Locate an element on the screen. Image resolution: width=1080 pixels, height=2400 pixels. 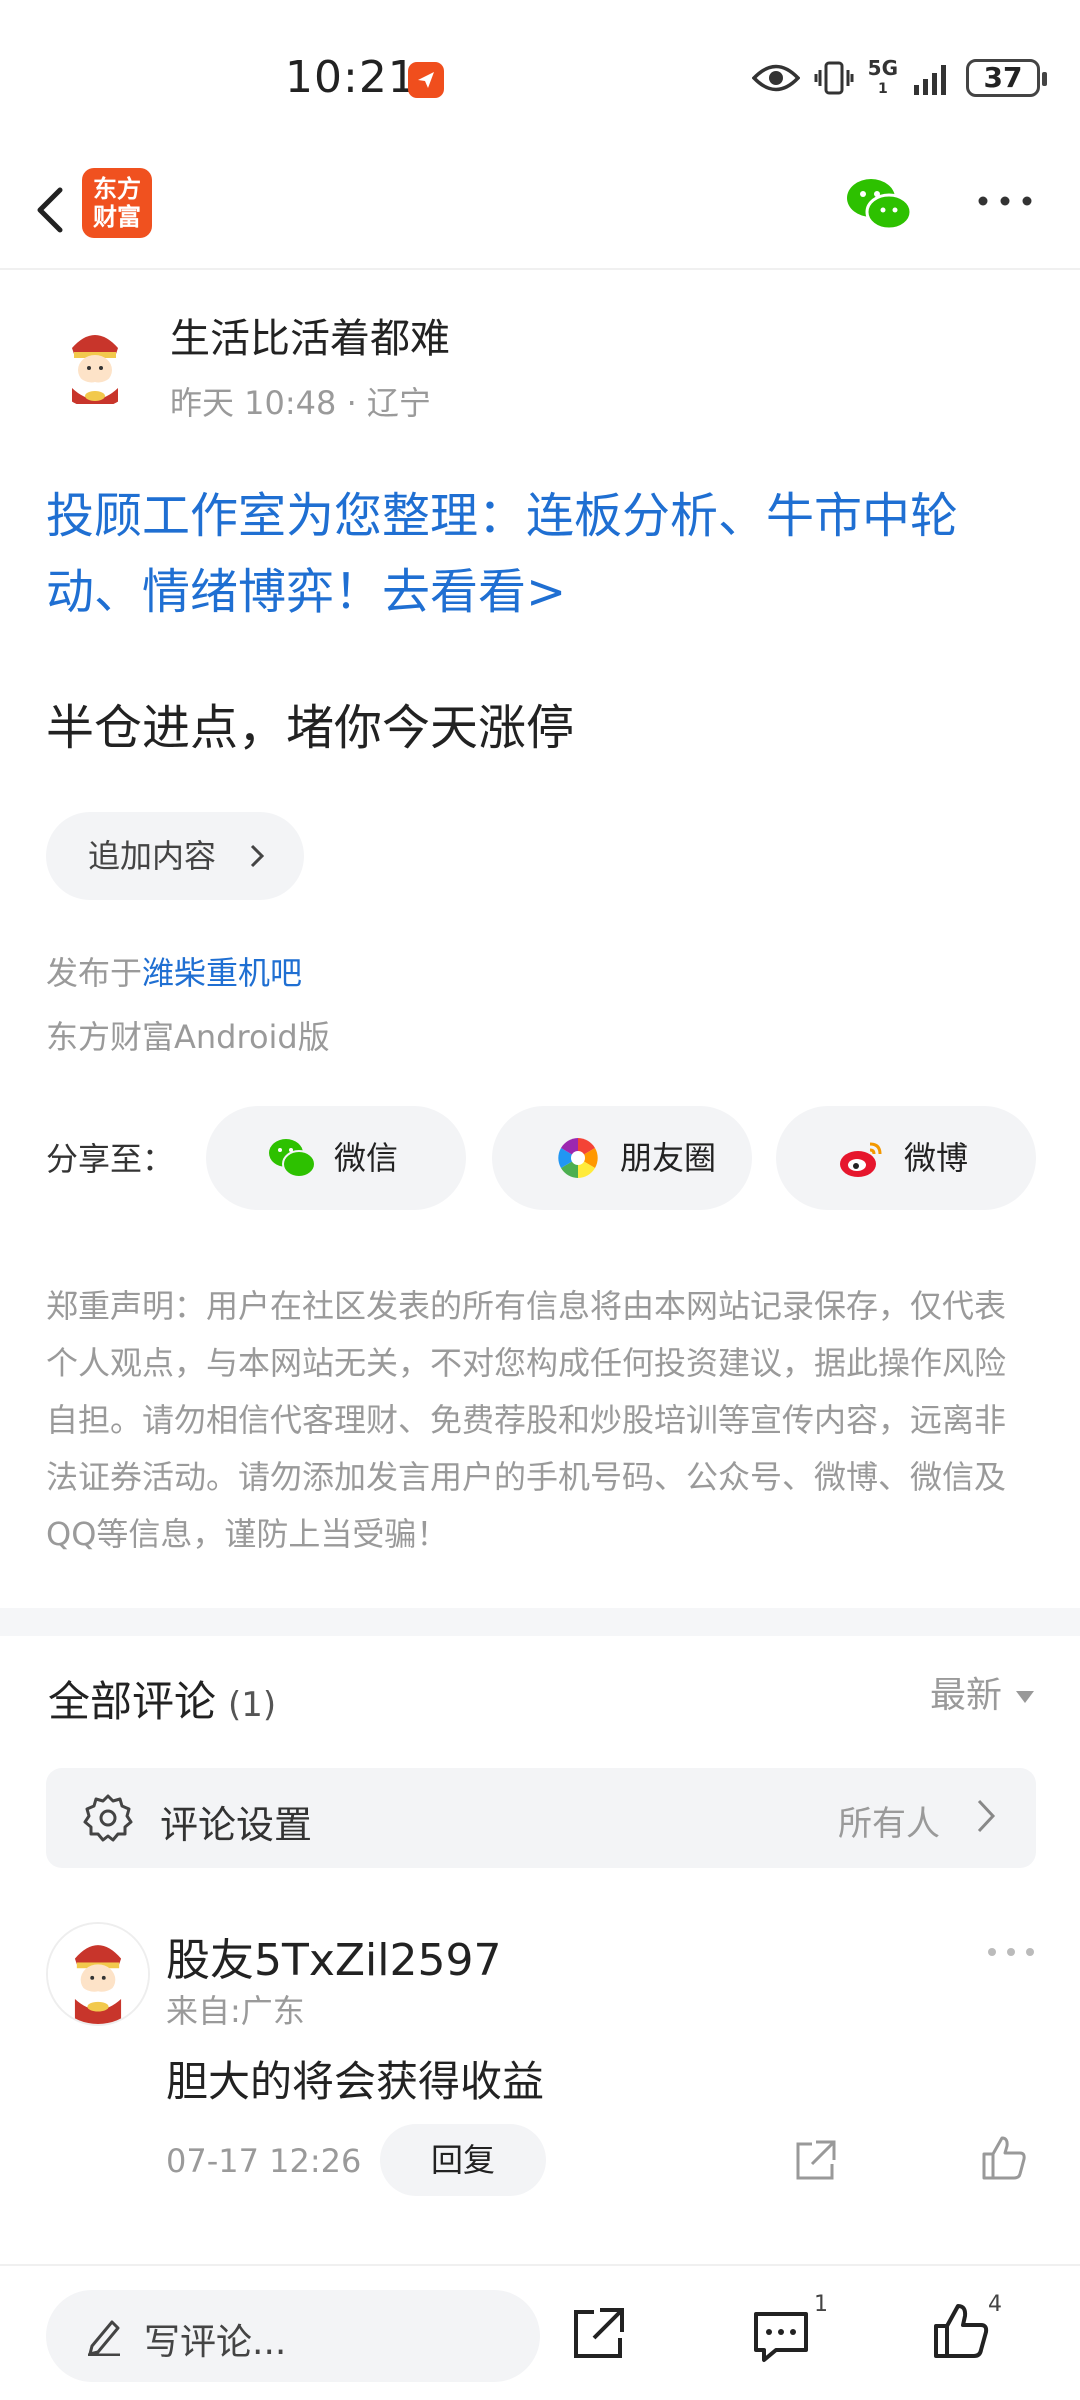
weibo-icon is located at coordinates (861, 1159).